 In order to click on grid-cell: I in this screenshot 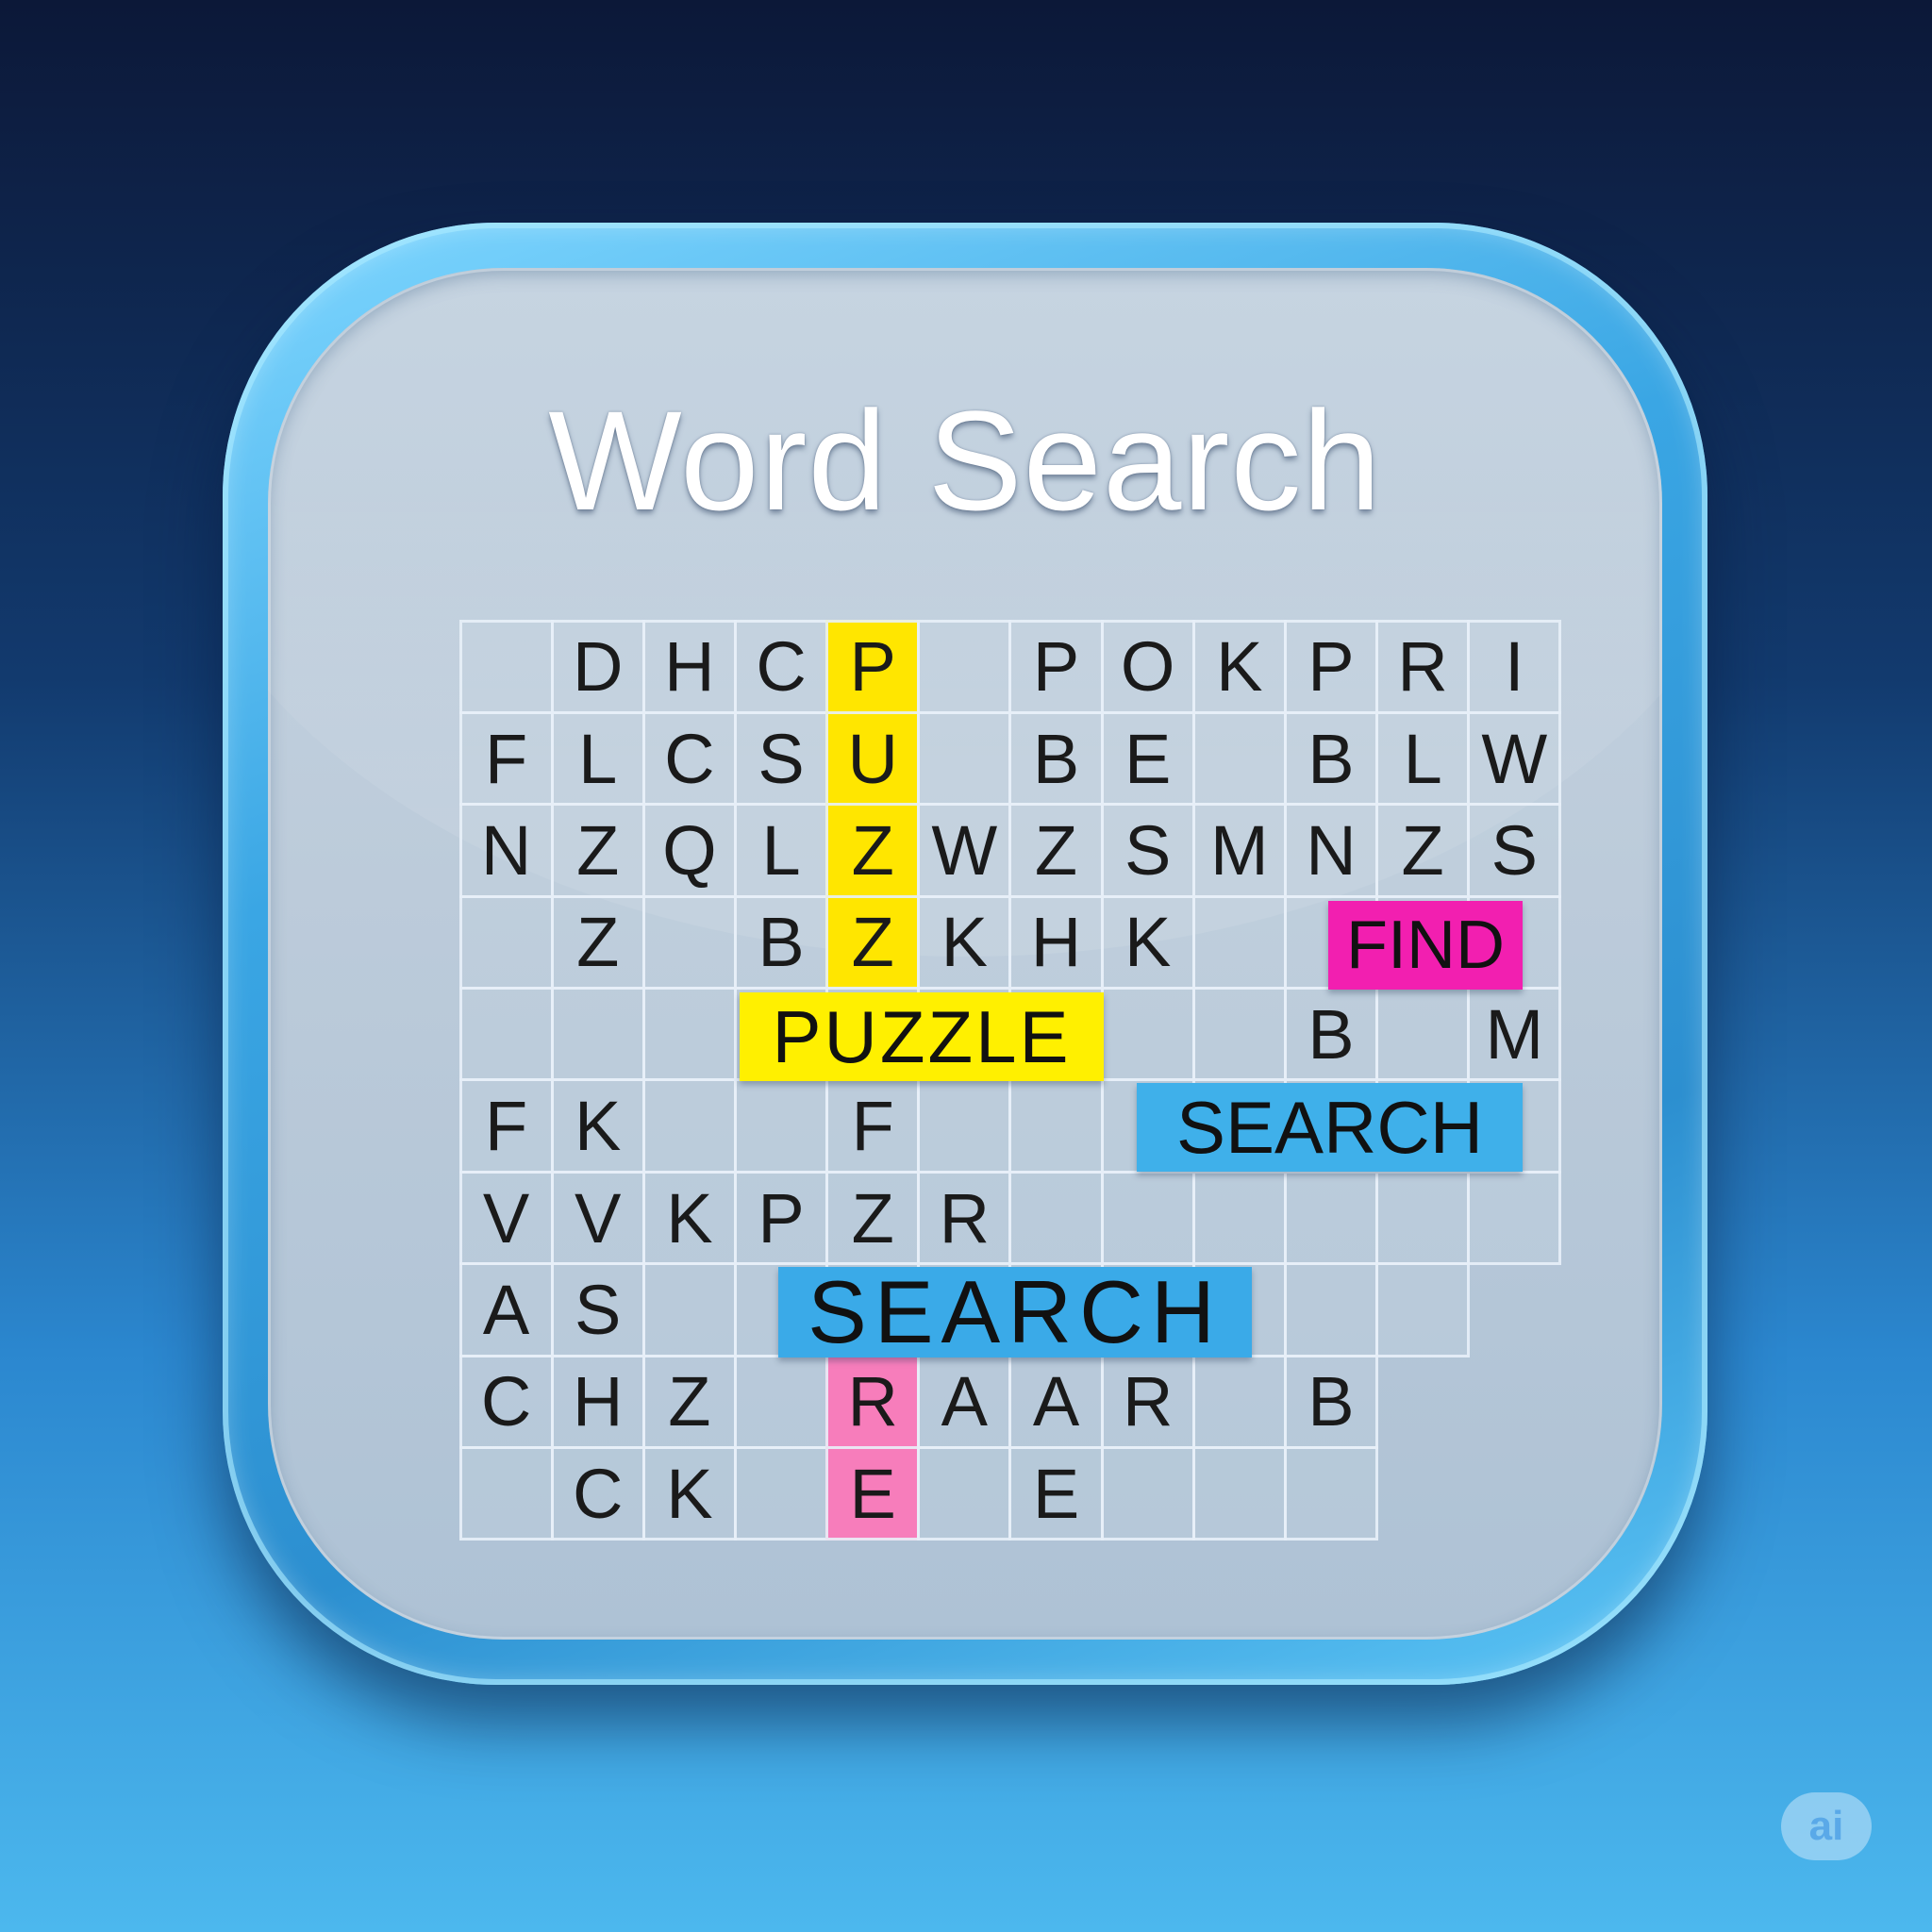, I will do `click(1515, 666)`.